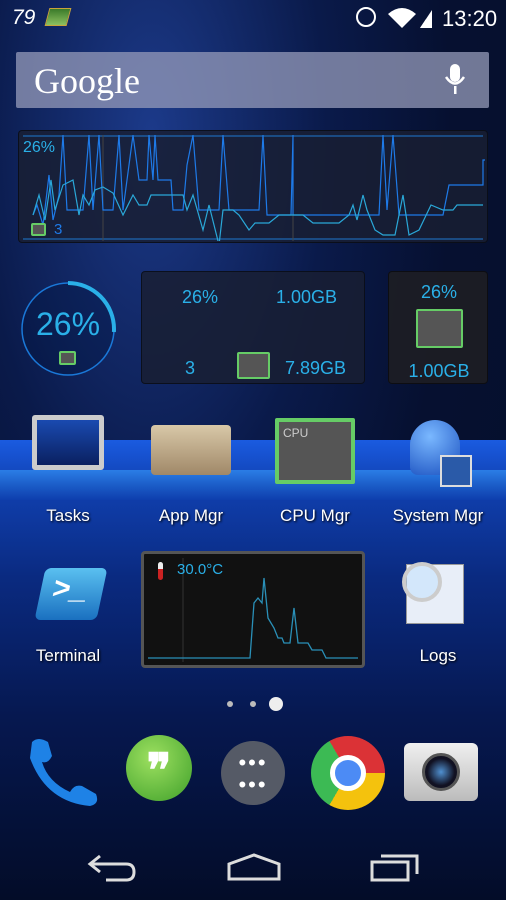 This screenshot has width=506, height=900. Describe the element at coordinates (455, 80) in the screenshot. I see `mic-icon` at that location.